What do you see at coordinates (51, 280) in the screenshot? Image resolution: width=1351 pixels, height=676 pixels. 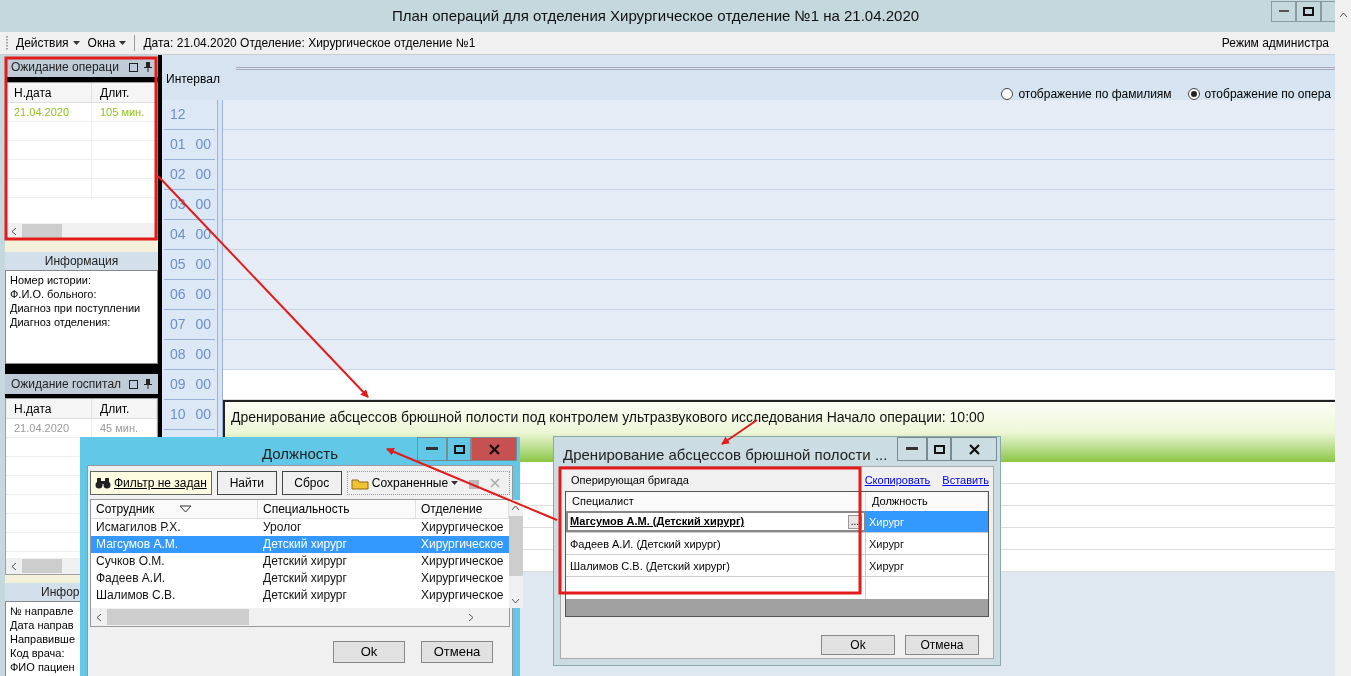 I see `info-label: Номер истории:` at bounding box center [51, 280].